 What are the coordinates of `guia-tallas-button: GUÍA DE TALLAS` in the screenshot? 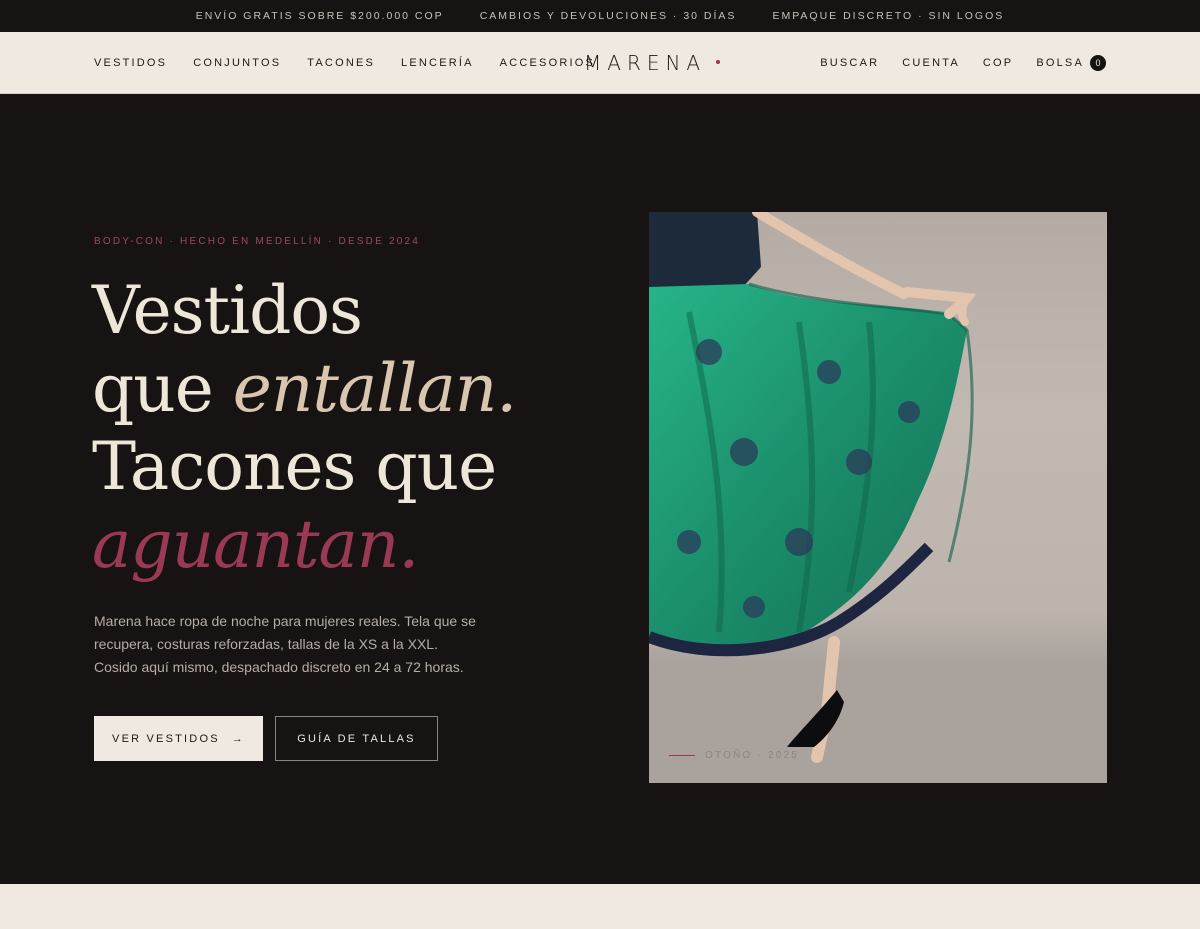 It's located at (356, 738).